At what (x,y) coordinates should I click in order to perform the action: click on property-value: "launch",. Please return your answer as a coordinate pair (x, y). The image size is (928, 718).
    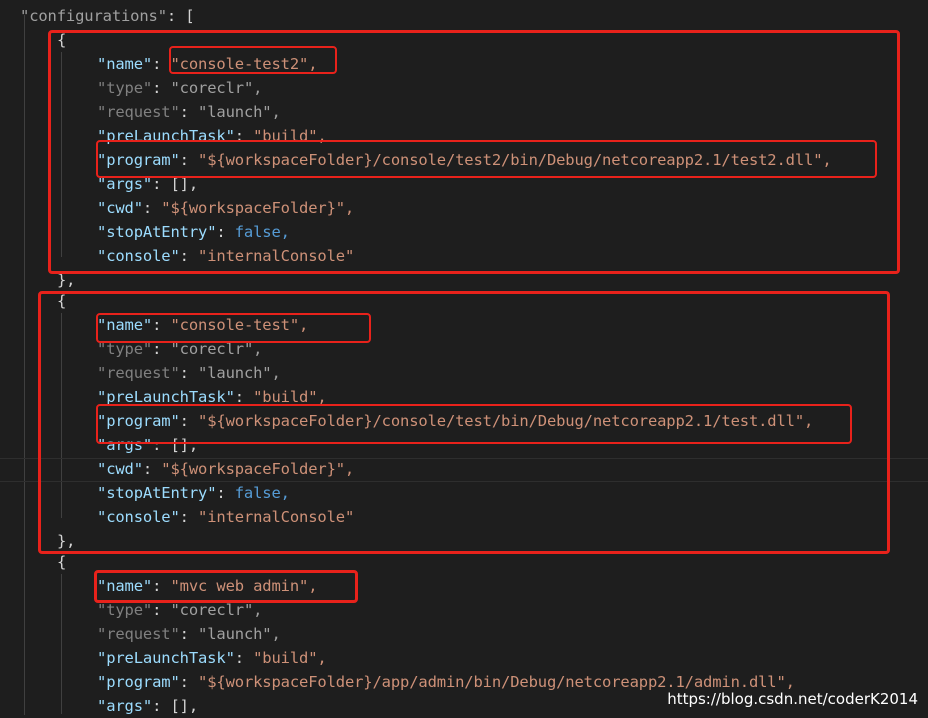
    Looking at the image, I should click on (239, 634).